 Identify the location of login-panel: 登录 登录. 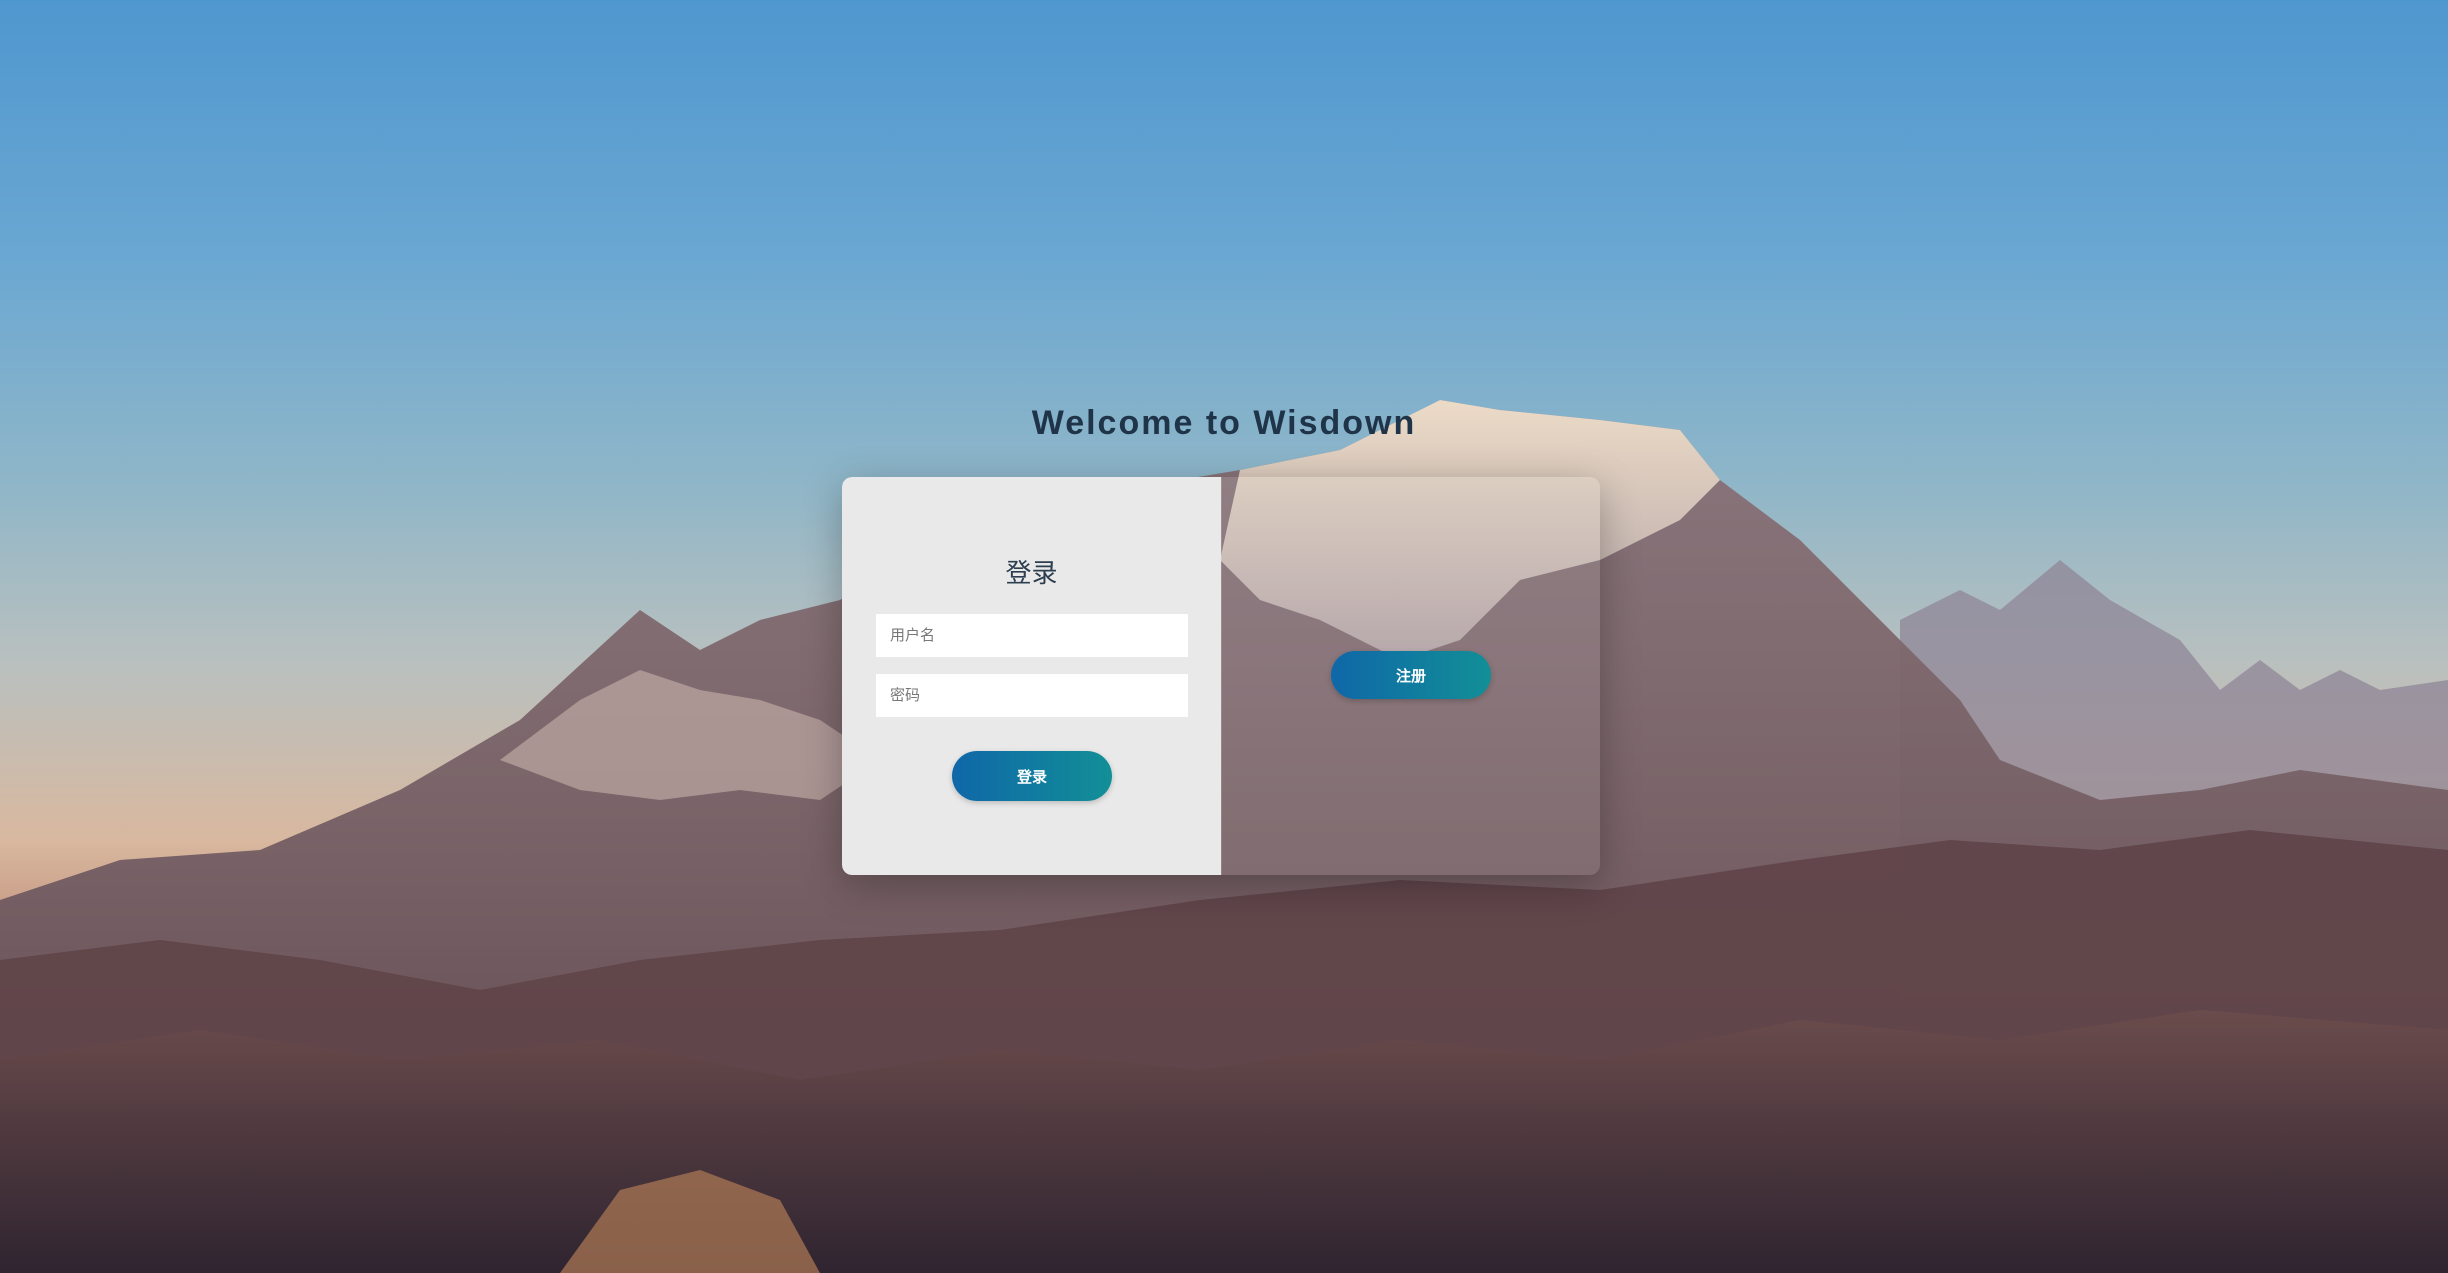
(1031, 676).